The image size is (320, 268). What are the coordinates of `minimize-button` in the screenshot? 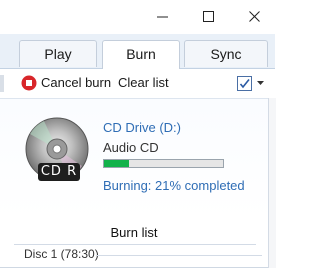 It's located at (163, 17).